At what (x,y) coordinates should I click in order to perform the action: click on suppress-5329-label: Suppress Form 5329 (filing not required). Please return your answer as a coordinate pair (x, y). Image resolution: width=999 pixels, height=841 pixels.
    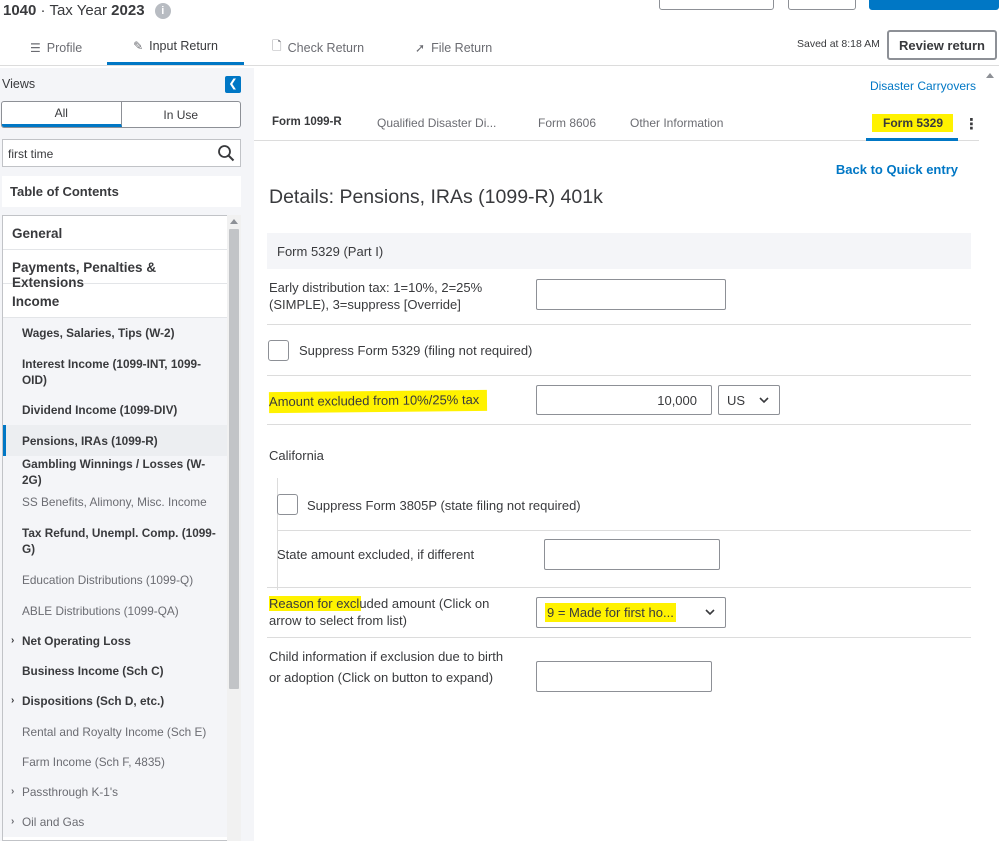
    Looking at the image, I should click on (416, 350).